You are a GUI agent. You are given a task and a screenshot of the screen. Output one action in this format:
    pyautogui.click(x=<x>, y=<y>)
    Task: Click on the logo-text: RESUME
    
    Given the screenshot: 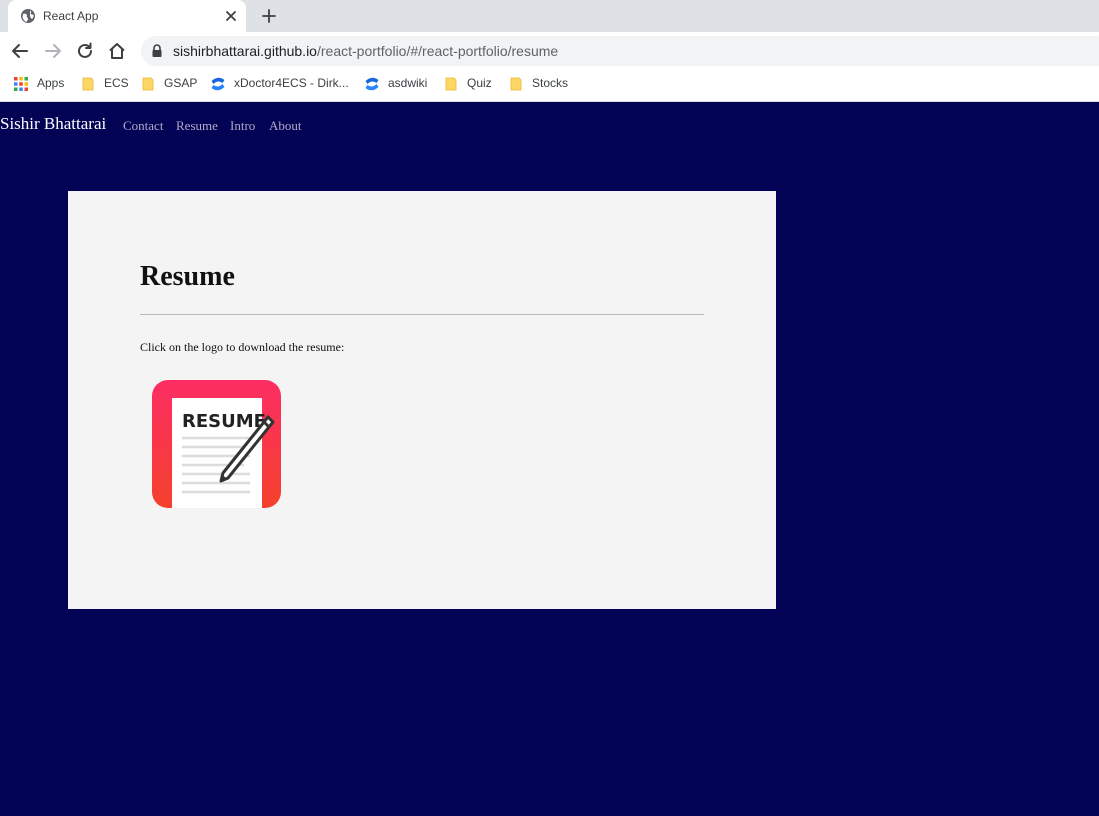 What is the action you would take?
    pyautogui.click(x=224, y=421)
    